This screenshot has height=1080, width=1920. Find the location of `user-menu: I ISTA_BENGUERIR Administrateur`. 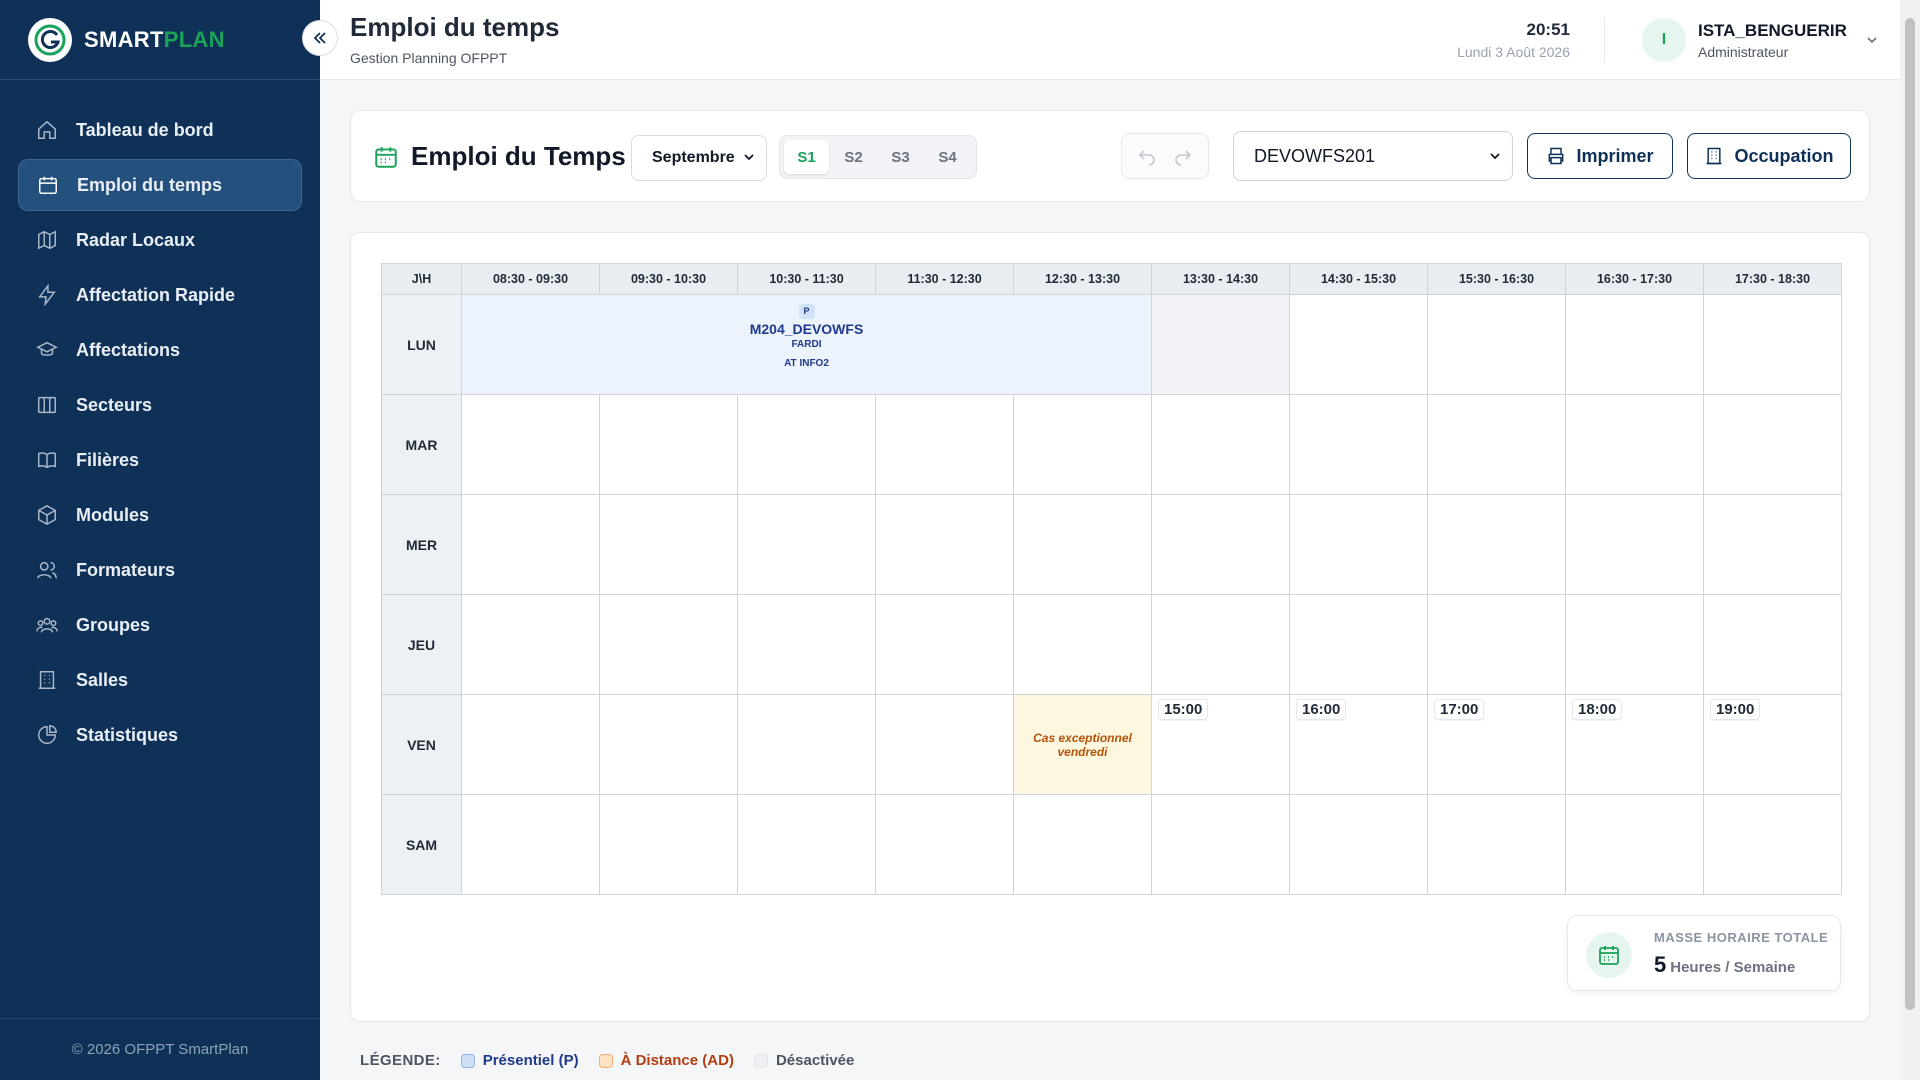

user-menu: I ISTA_BENGUERIR Administrateur is located at coordinates (1760, 40).